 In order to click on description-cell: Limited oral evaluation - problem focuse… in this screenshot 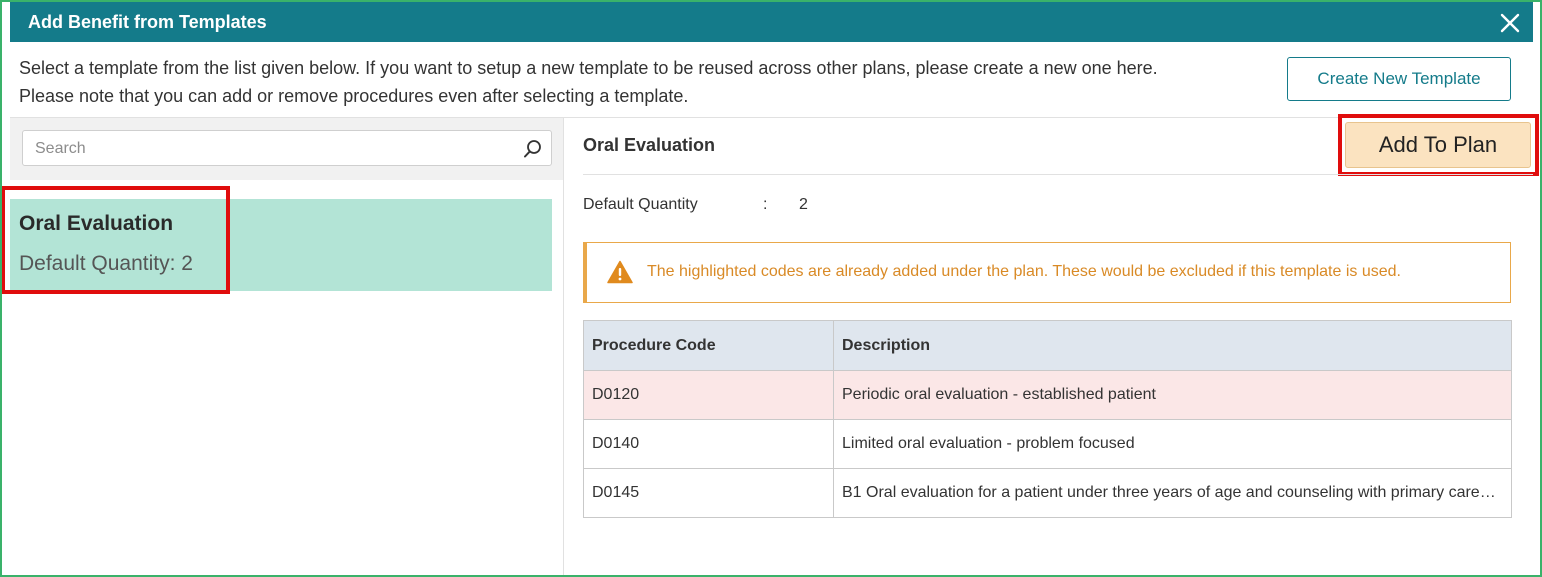, I will do `click(1172, 444)`.